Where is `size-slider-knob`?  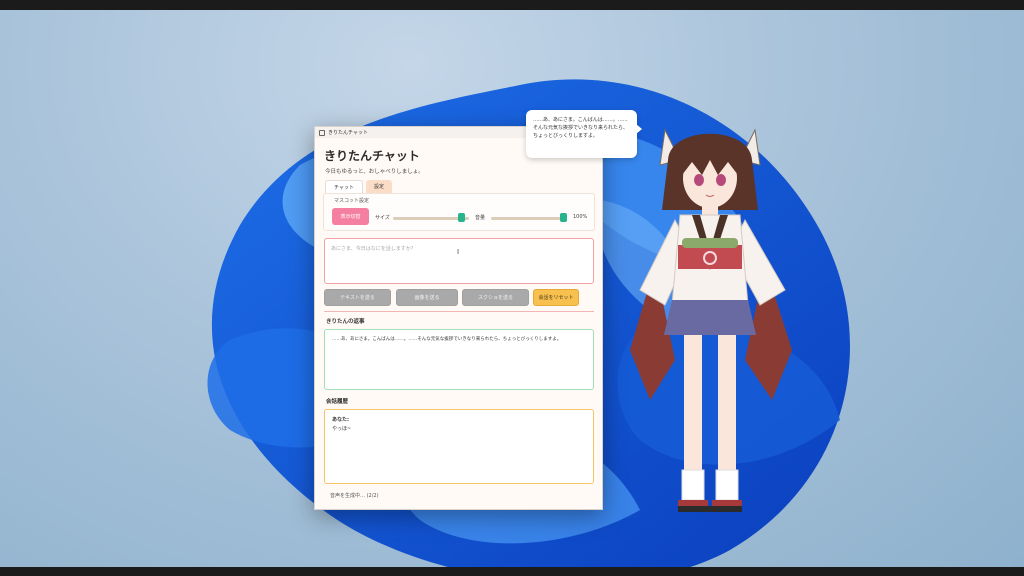 size-slider-knob is located at coordinates (462, 217).